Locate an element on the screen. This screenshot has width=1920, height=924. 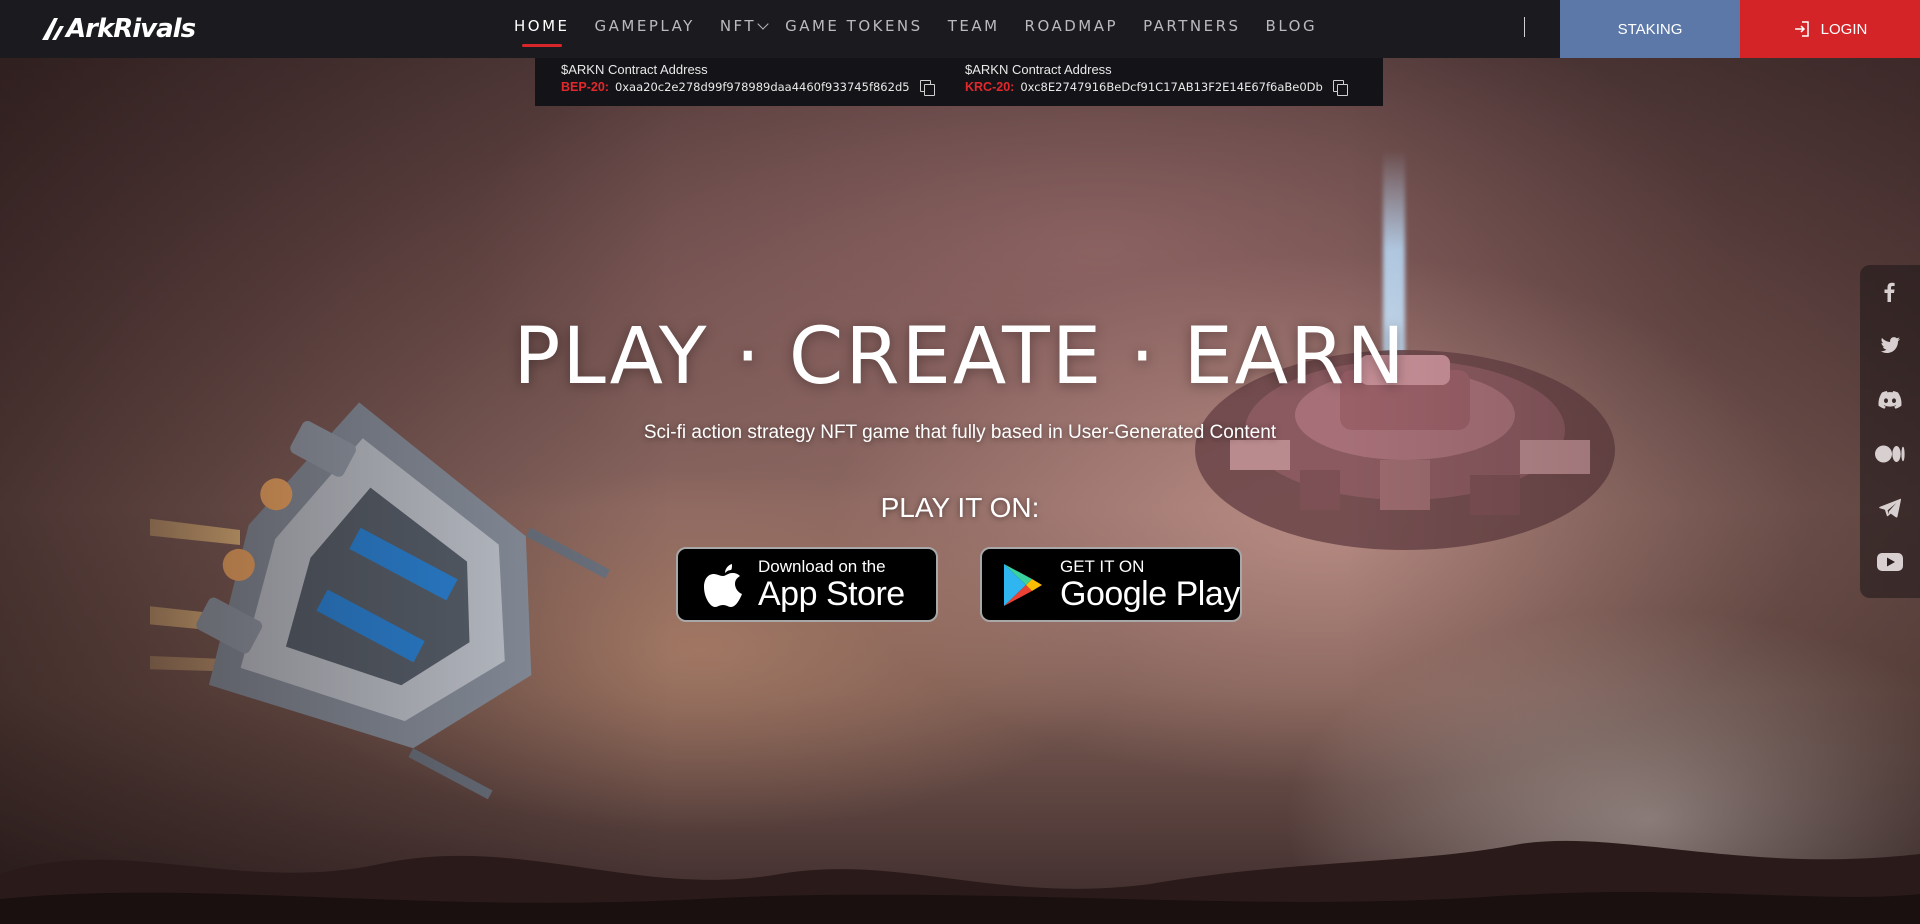
telegram-icon is located at coordinates (1890, 508).